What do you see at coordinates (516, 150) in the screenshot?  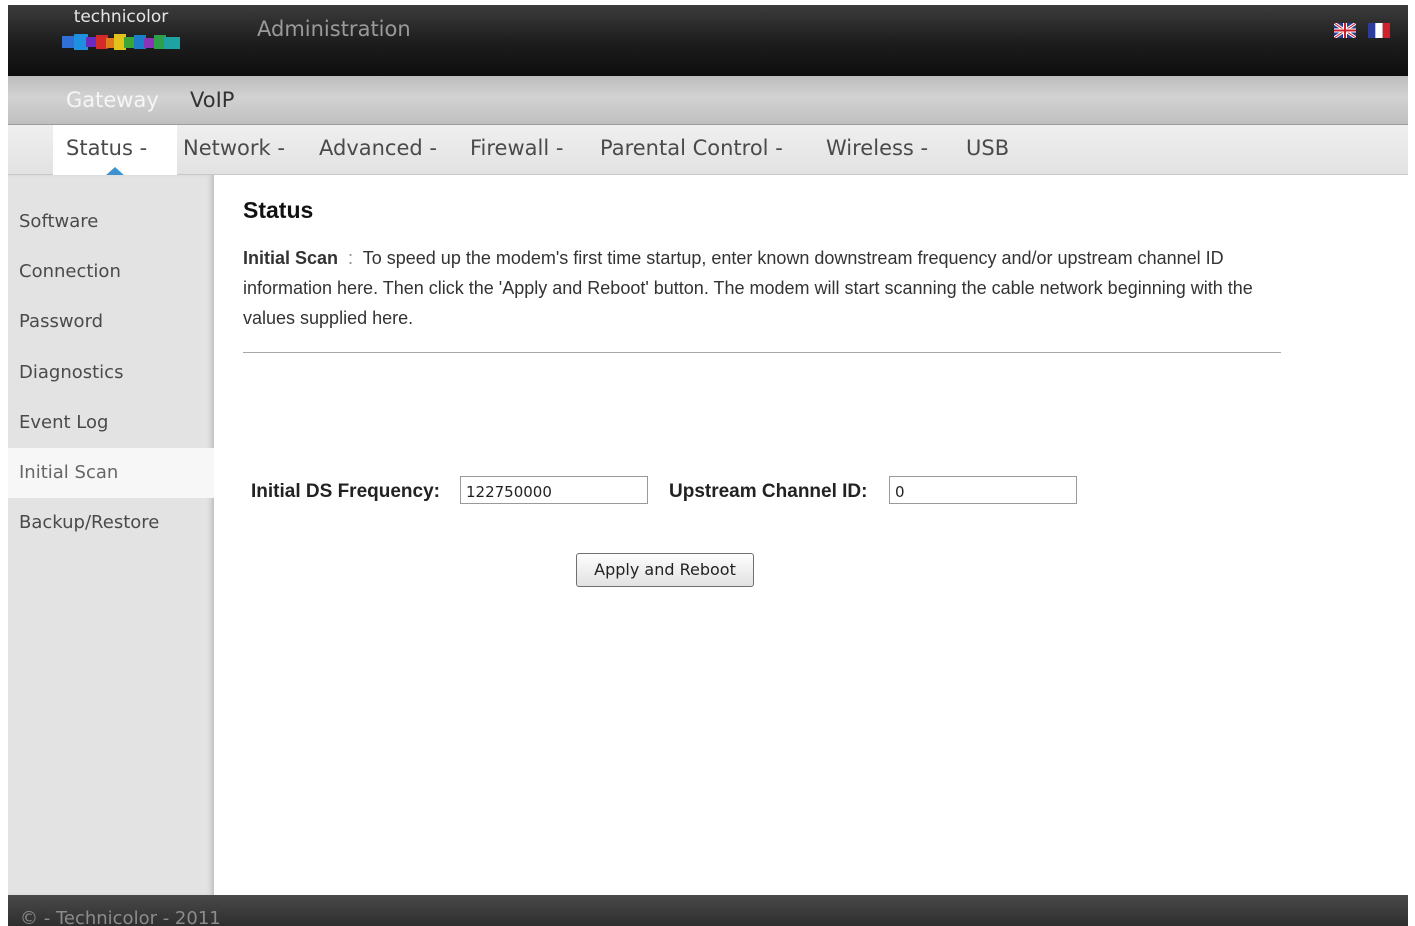 I see `nav-firewall: Firewall -` at bounding box center [516, 150].